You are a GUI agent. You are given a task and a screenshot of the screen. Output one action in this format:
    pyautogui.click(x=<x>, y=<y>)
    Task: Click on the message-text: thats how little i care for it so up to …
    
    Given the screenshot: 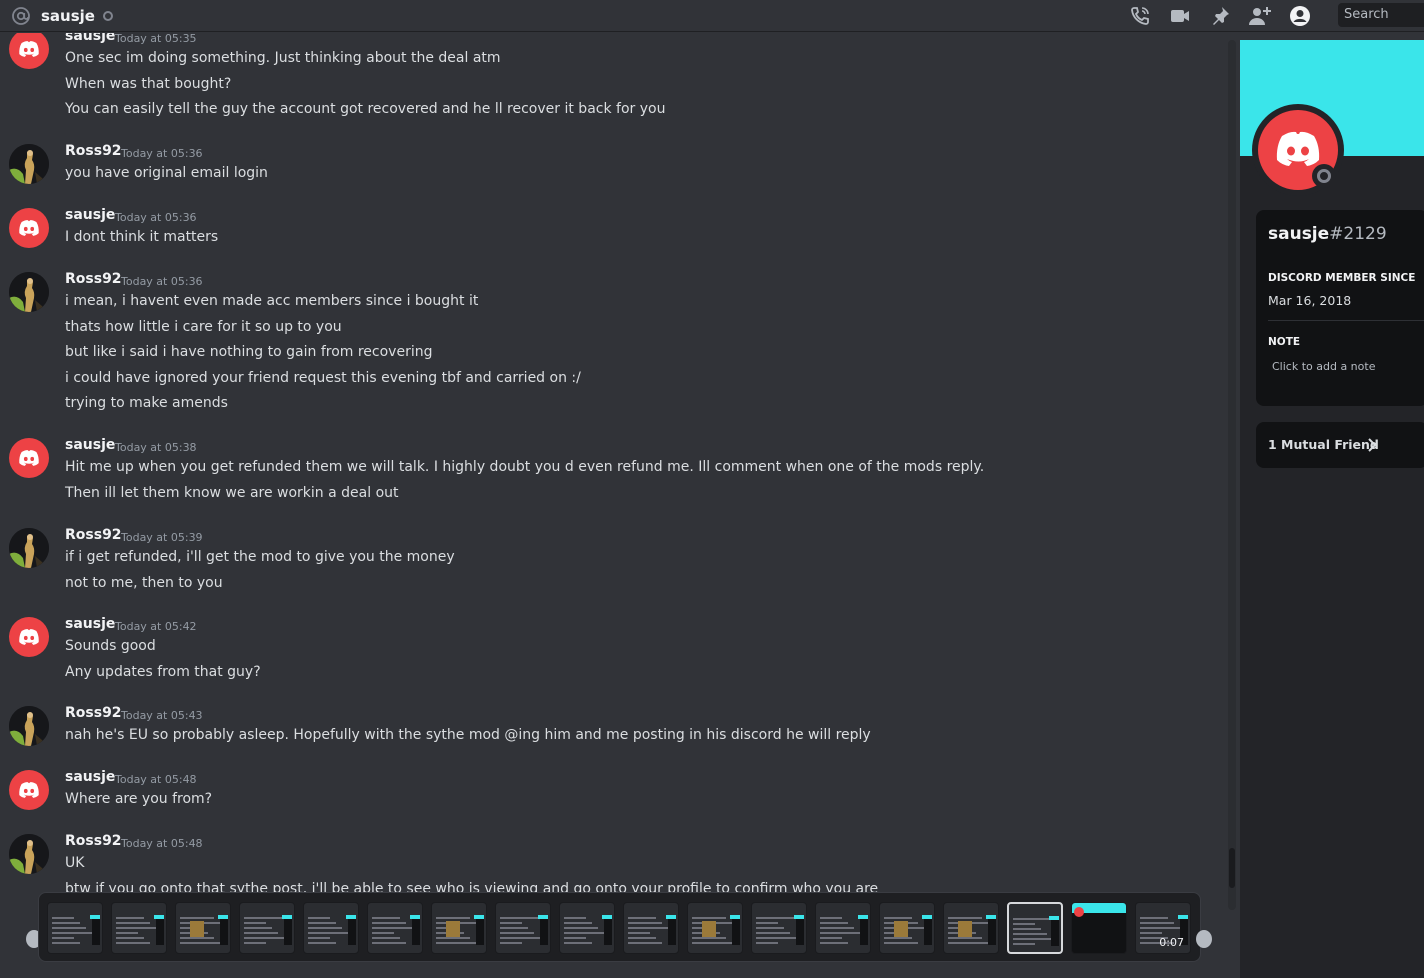 What is the action you would take?
    pyautogui.click(x=203, y=326)
    